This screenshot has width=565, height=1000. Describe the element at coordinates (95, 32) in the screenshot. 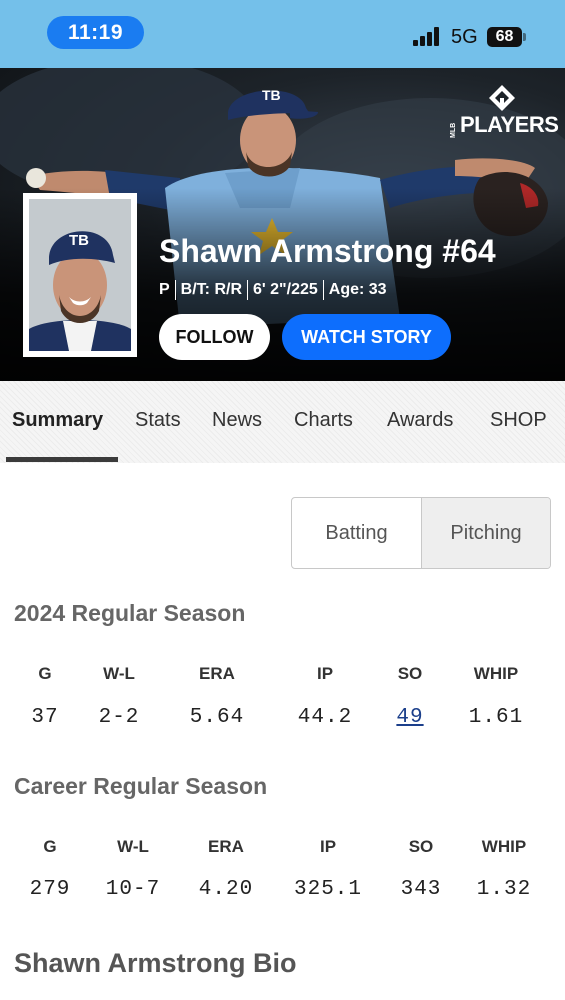

I see `status-time: 11:19` at that location.